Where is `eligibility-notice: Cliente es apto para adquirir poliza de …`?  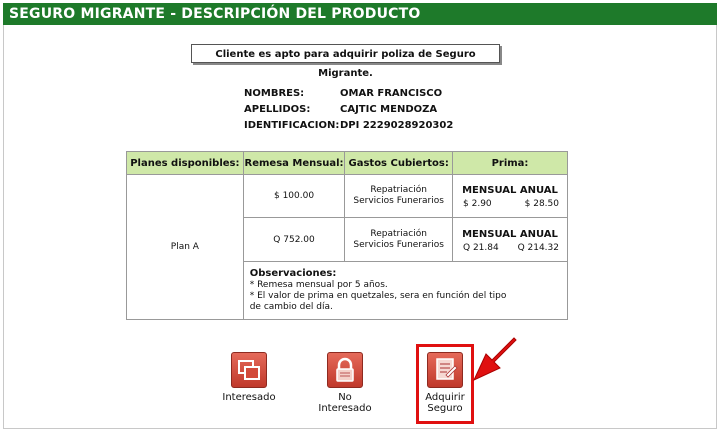 eligibility-notice: Cliente es apto para adquirir poliza de … is located at coordinates (345, 61).